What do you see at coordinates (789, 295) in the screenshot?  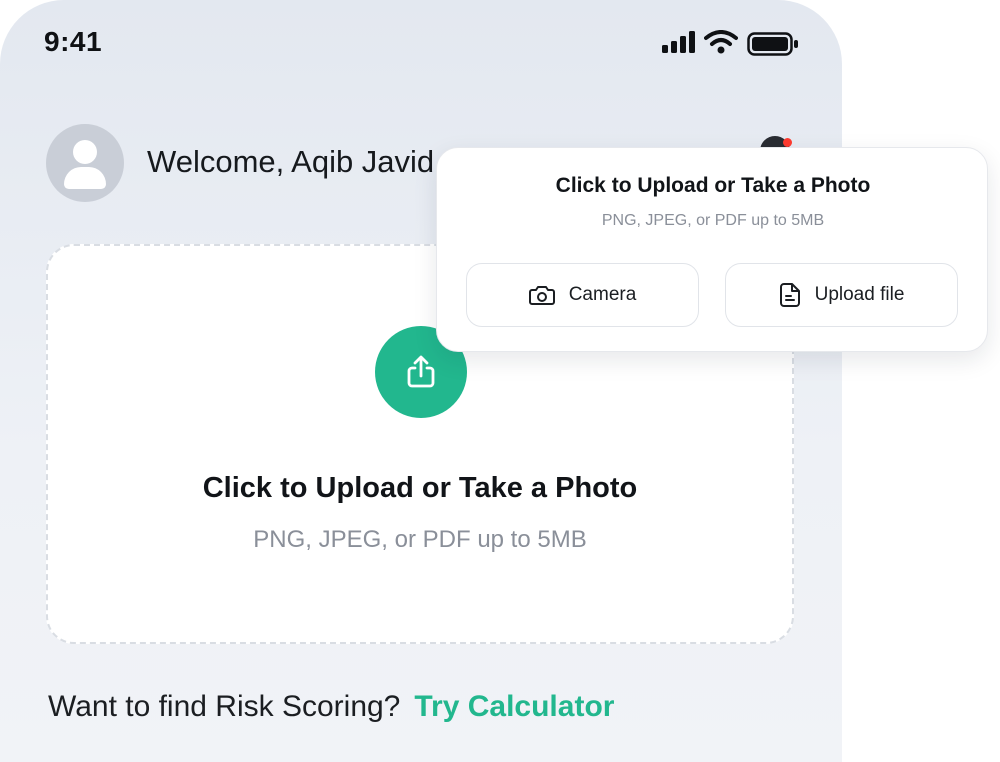 I see `file-icon` at bounding box center [789, 295].